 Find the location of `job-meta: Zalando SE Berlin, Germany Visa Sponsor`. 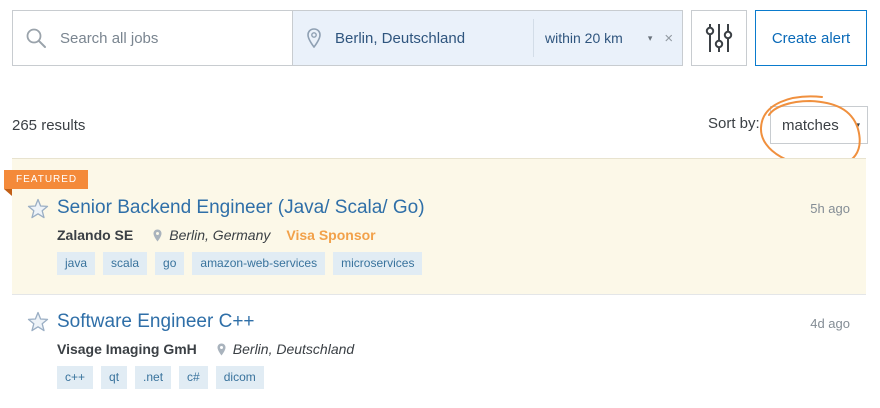

job-meta: Zalando SE Berlin, Germany Visa Sponsor is located at coordinates (216, 235).